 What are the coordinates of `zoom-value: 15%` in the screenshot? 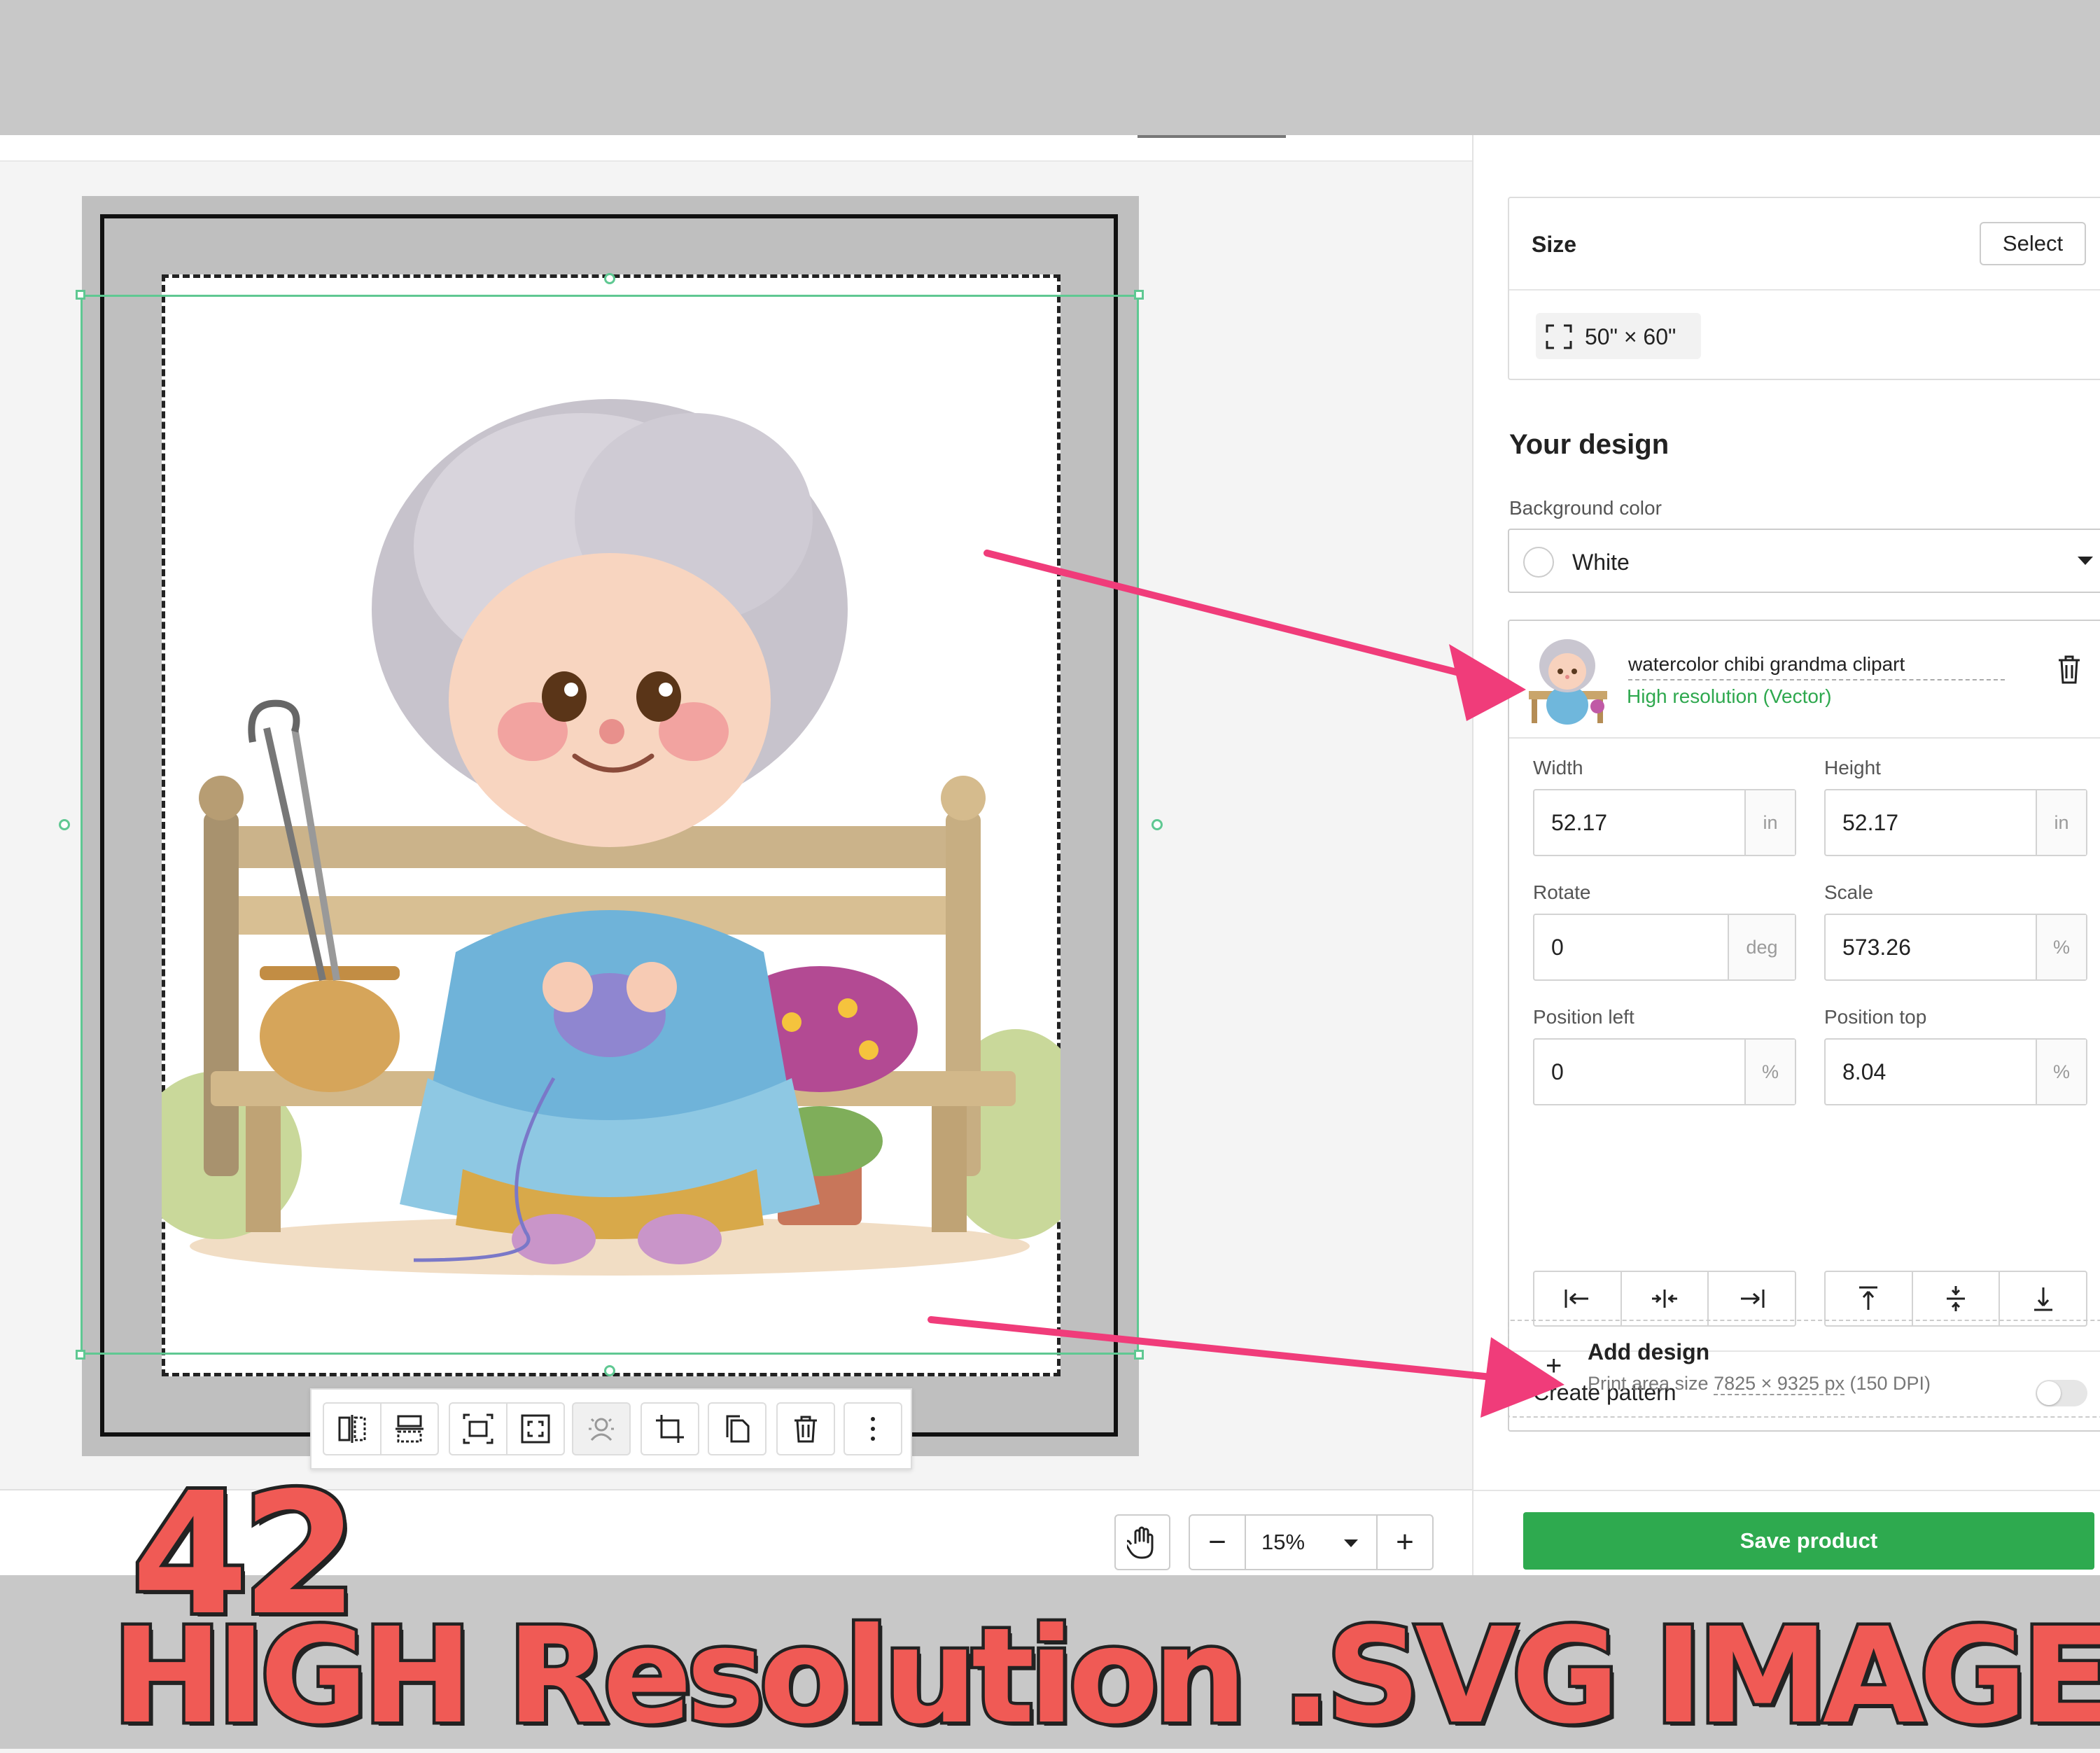 It's located at (1283, 1542).